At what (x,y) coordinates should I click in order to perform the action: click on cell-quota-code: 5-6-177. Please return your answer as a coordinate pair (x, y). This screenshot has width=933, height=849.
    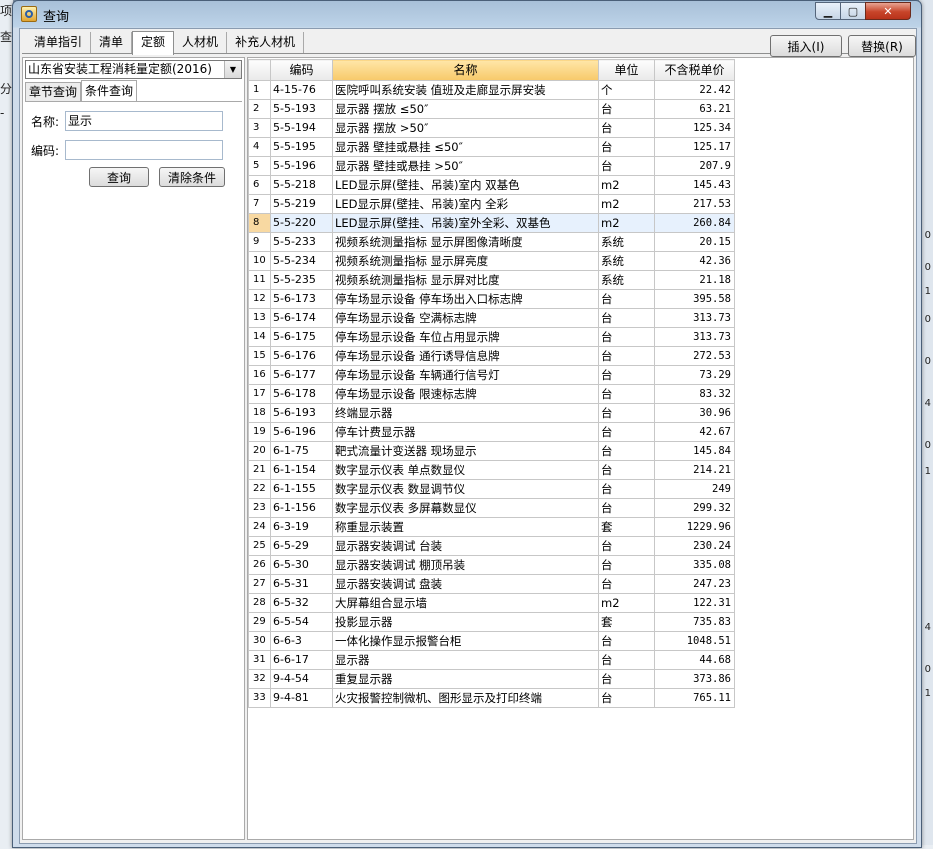
    Looking at the image, I should click on (301, 375).